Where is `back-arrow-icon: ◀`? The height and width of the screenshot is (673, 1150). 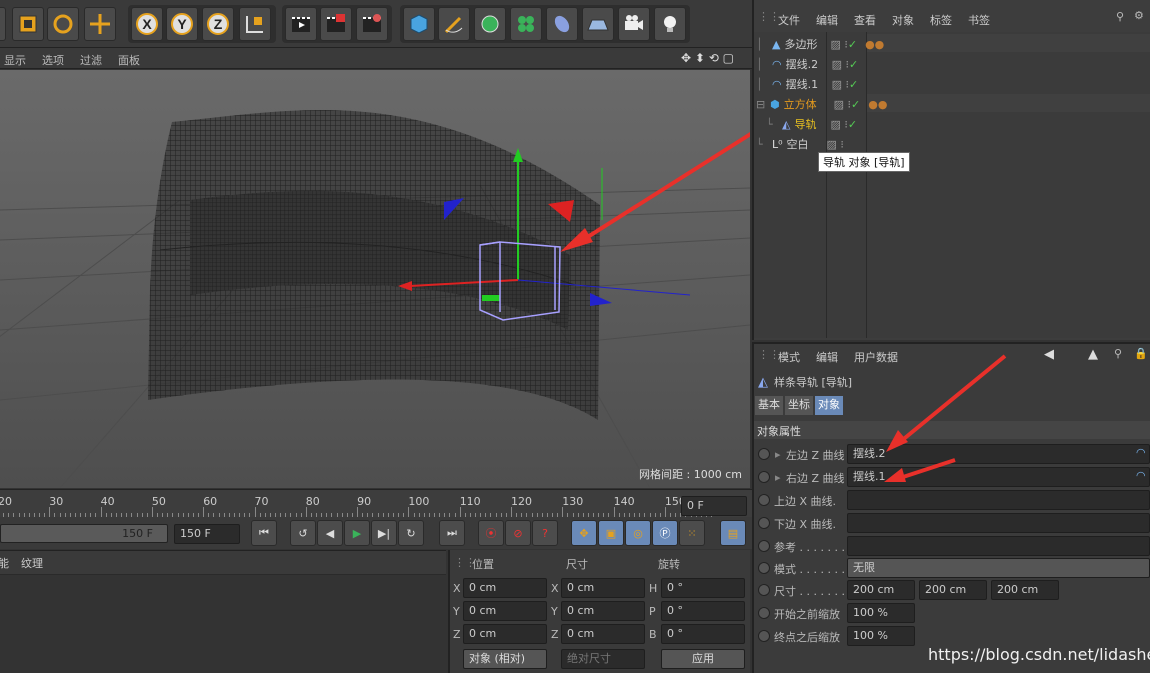 back-arrow-icon: ◀ is located at coordinates (1049, 354).